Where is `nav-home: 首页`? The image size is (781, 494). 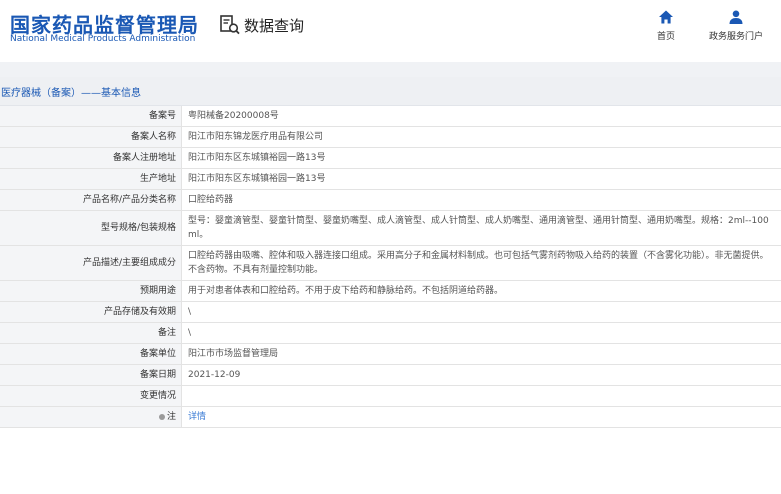
nav-home: 首页 is located at coordinates (666, 25).